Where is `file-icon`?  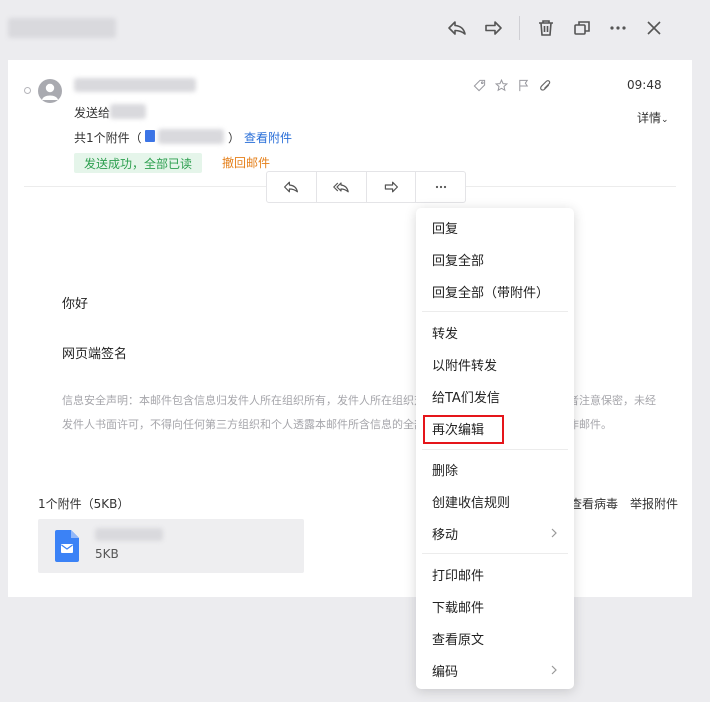
file-icon is located at coordinates (150, 136).